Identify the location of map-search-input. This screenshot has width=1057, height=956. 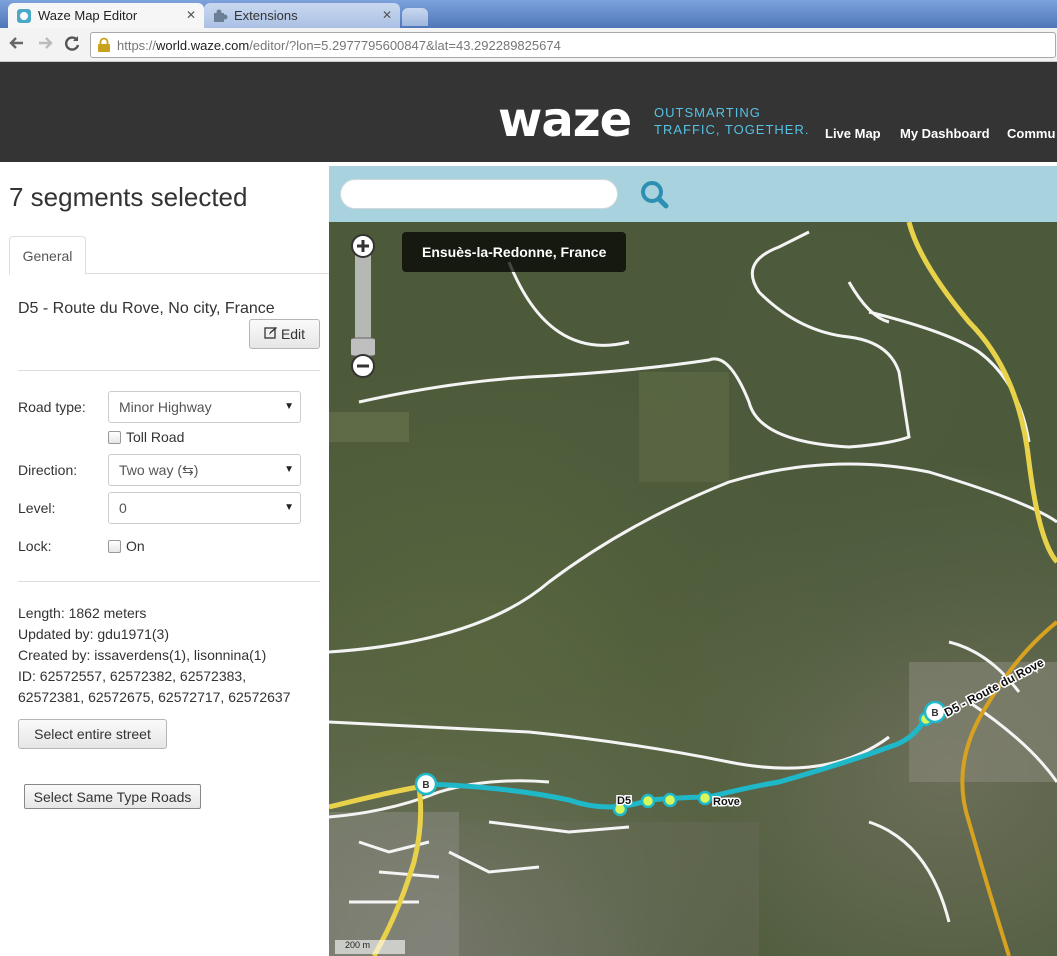
(479, 194).